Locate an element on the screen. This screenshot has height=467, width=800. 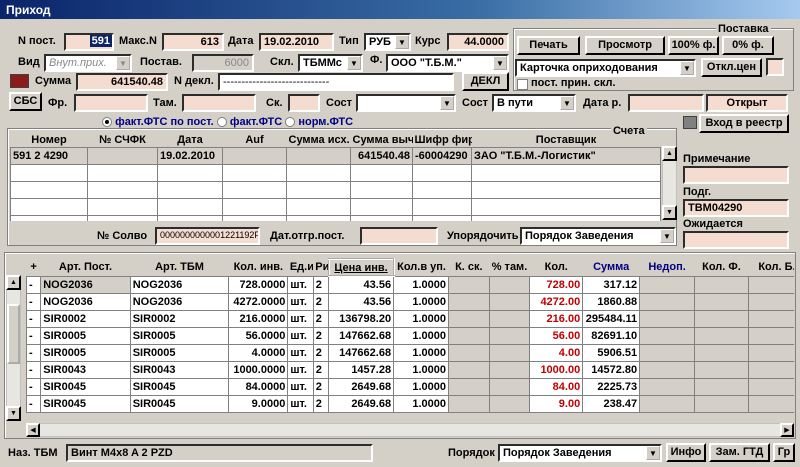
summa-field: 641540.48 is located at coordinates (122, 82).